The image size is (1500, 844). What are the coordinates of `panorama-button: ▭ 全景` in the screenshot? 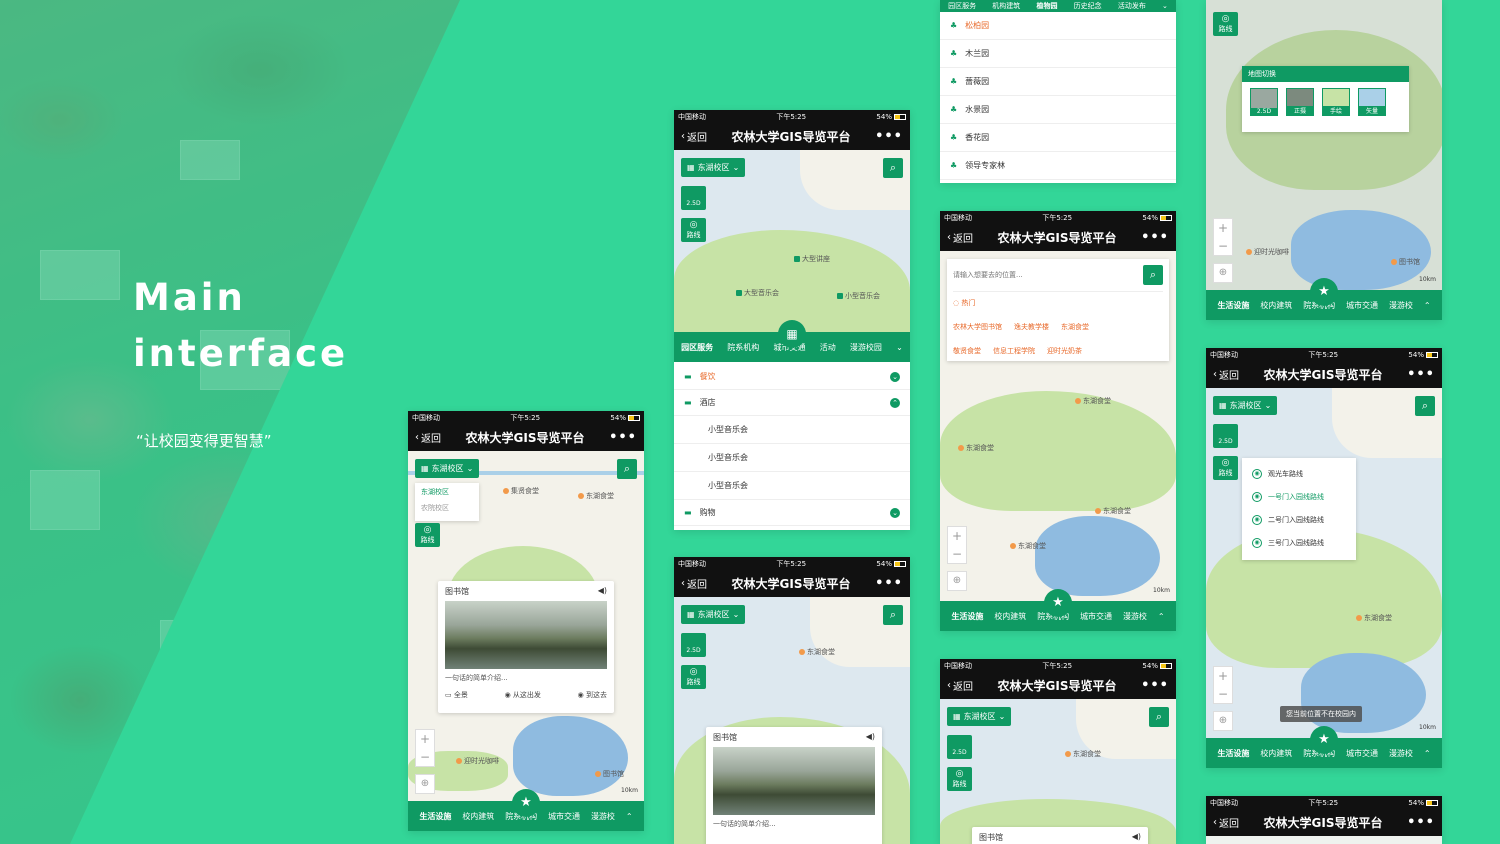 It's located at (456, 695).